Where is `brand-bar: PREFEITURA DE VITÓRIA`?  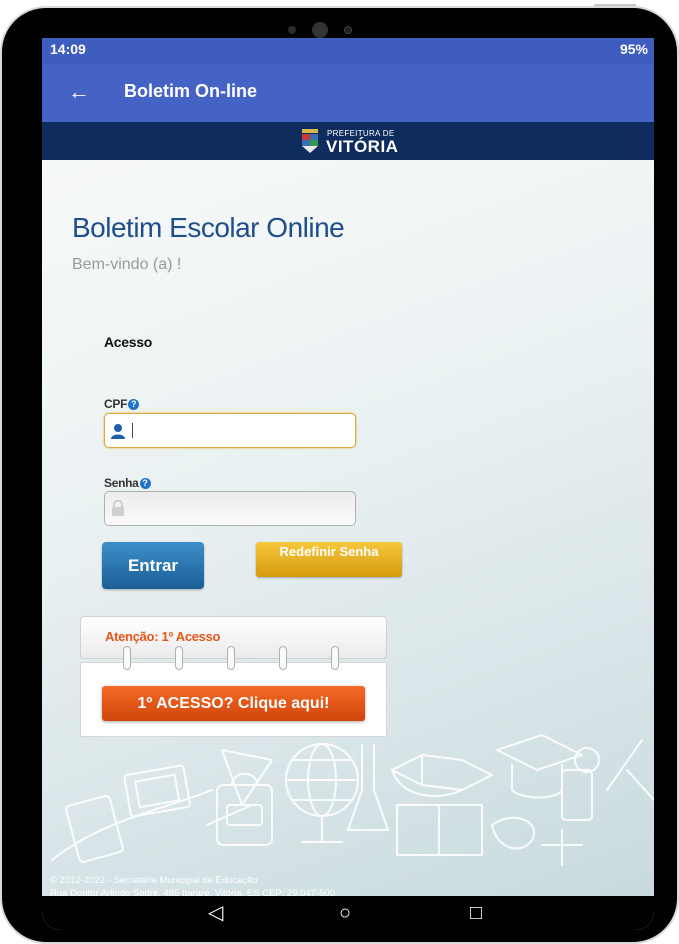 brand-bar: PREFEITURA DE VITÓRIA is located at coordinates (348, 141).